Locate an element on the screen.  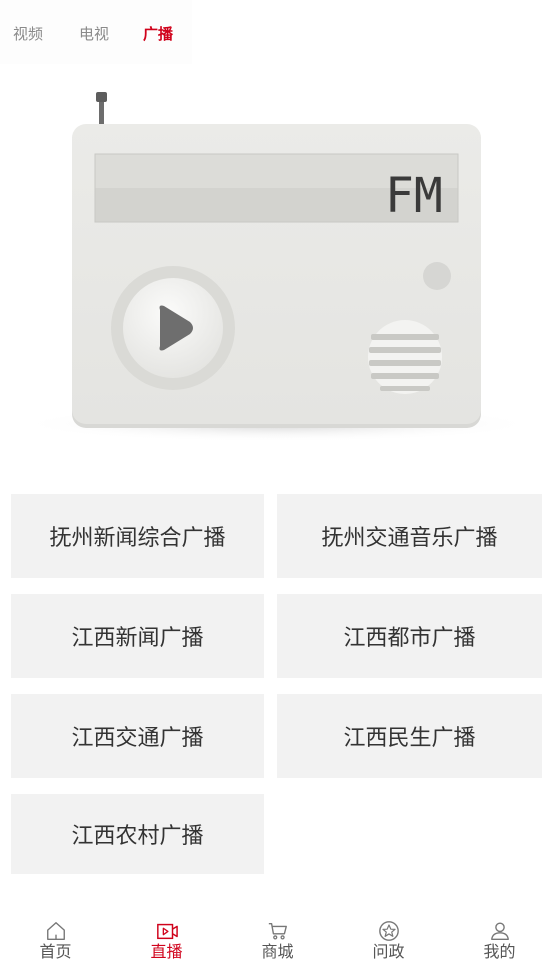
nav-label: 直播 is located at coordinates (166, 951).